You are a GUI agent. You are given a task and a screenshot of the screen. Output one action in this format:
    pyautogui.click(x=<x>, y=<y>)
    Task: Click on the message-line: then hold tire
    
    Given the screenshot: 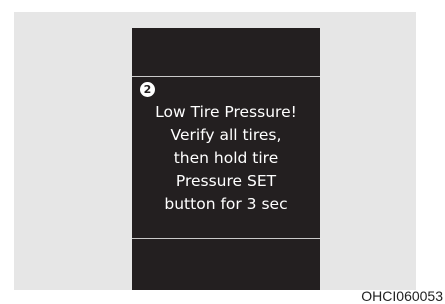 What is the action you would take?
    pyautogui.click(x=226, y=158)
    